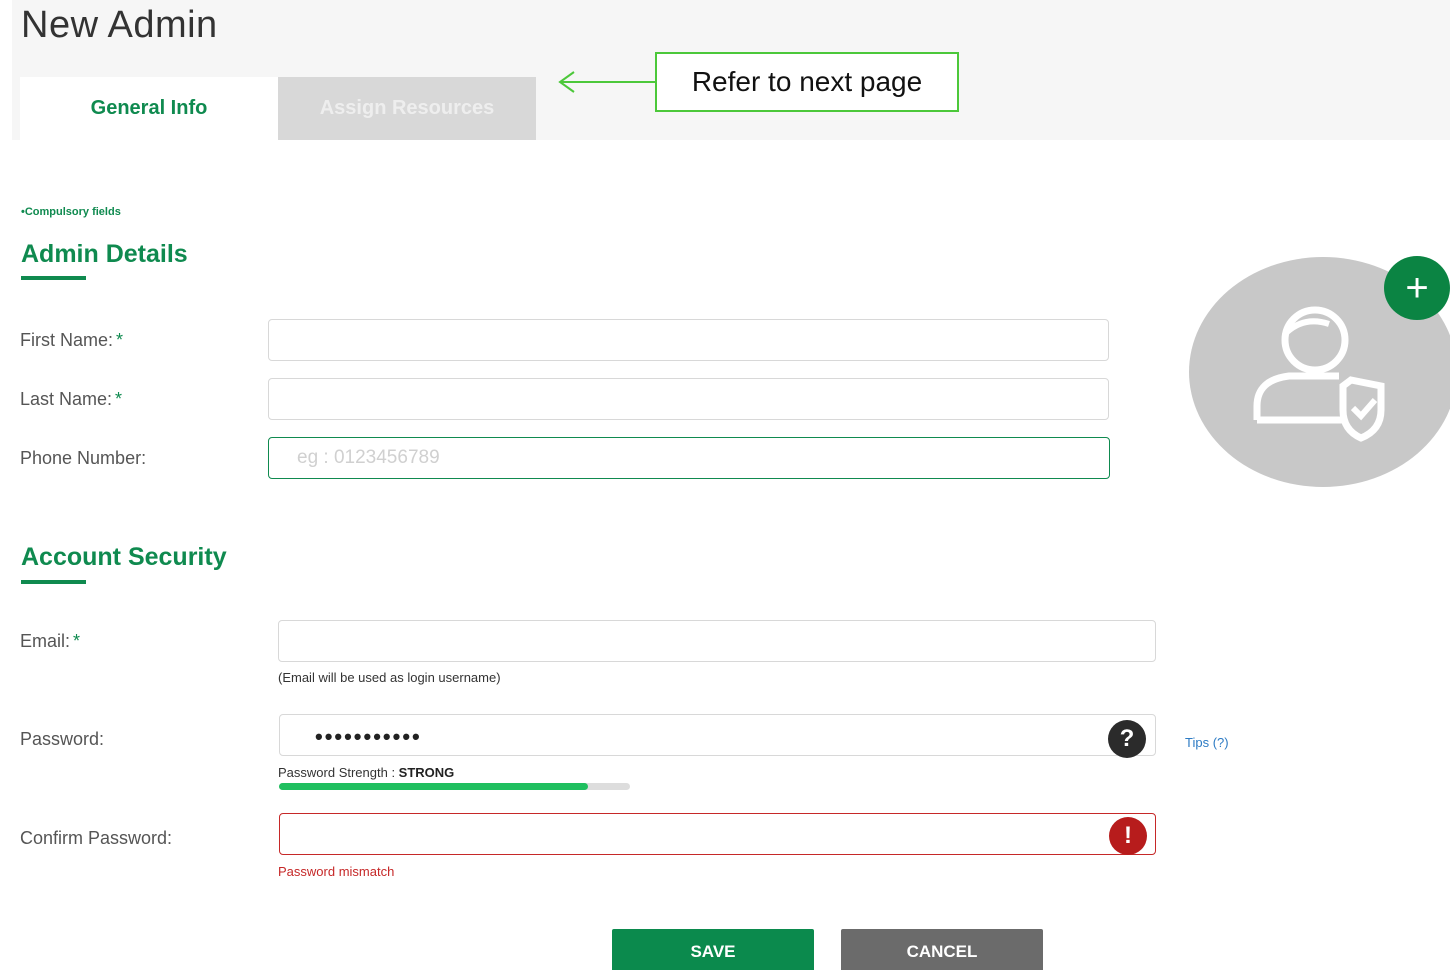  Describe the element at coordinates (689, 458) in the screenshot. I see `phone-number-input` at that location.